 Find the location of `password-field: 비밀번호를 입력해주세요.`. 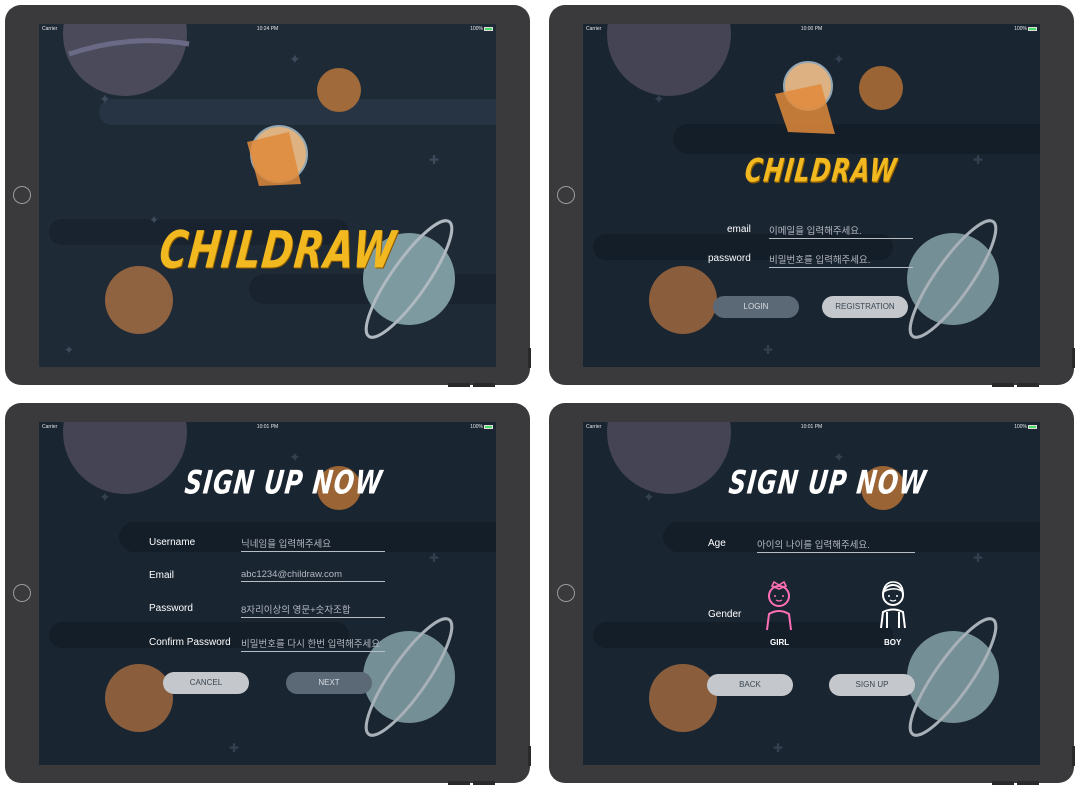

password-field: 비밀번호를 입력해주세요. is located at coordinates (841, 260).